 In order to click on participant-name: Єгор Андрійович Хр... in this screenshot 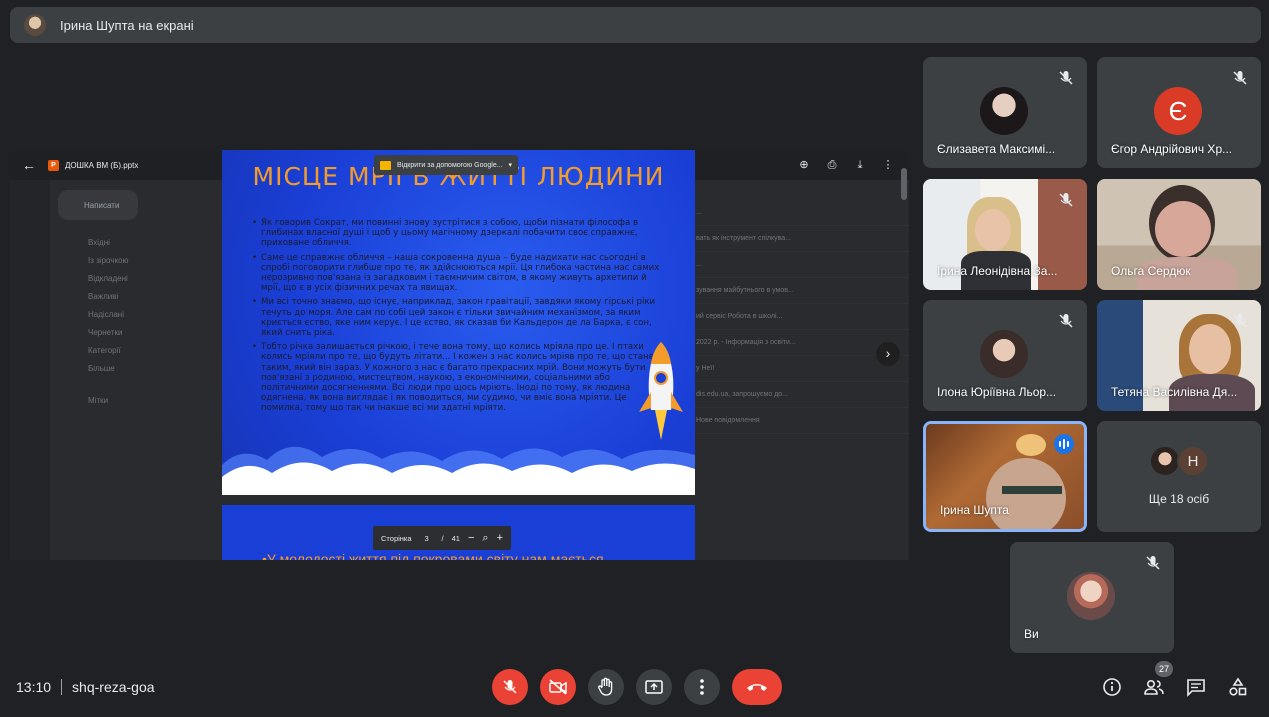, I will do `click(1172, 149)`.